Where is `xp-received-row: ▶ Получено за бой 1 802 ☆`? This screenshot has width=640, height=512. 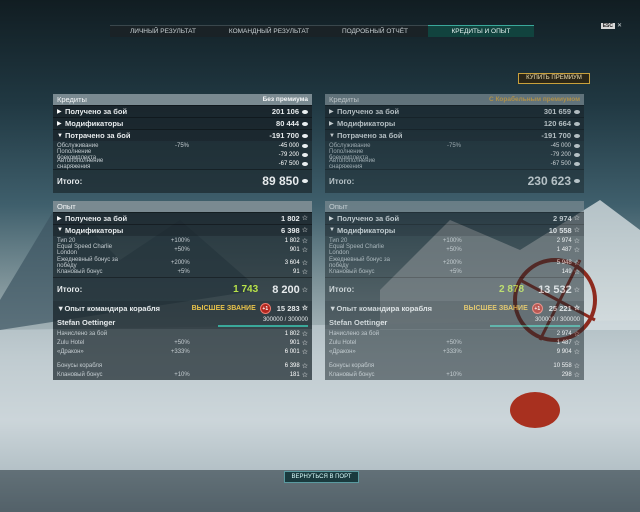
xp-received-row: ▶ Получено за бой 1 802 ☆ is located at coordinates (182, 217).